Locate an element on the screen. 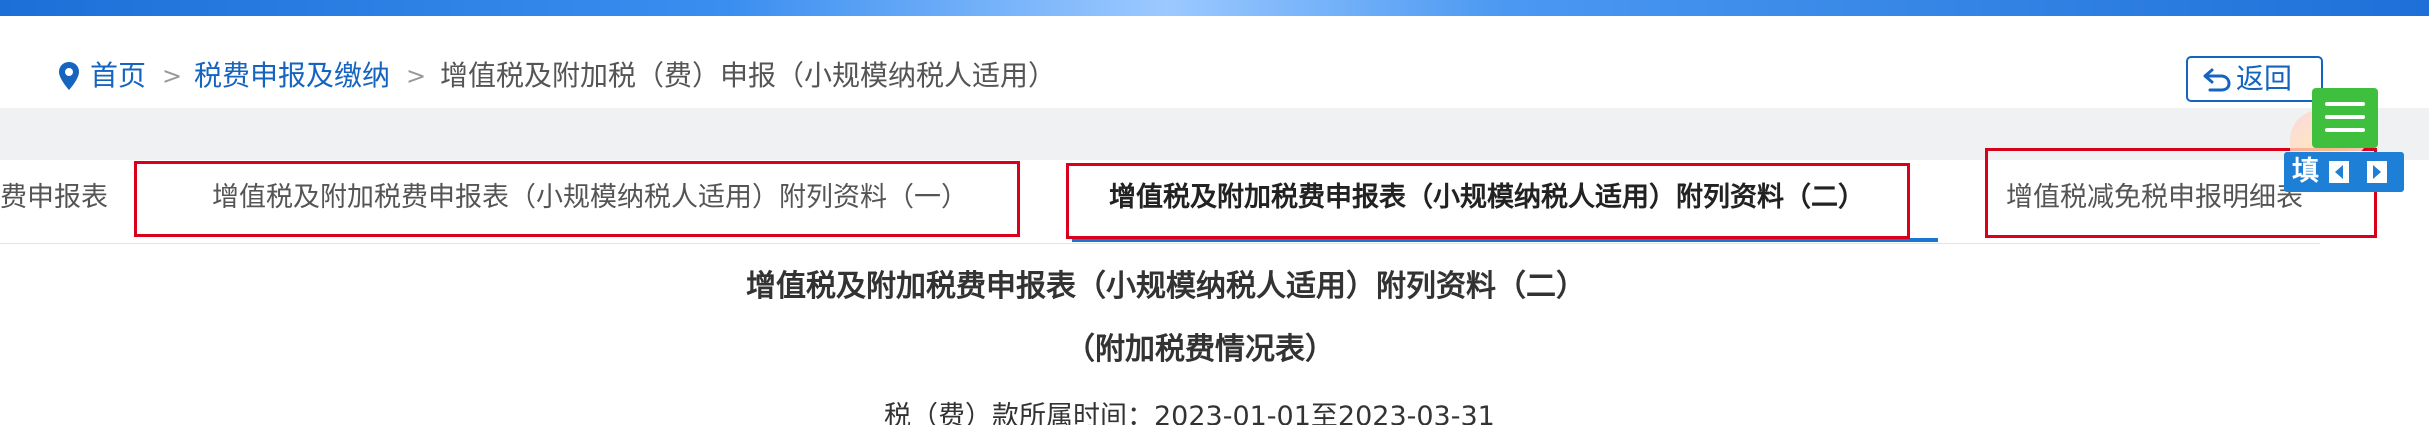 This screenshot has height=425, width=2429. return-arrow-icon is located at coordinates (2217, 80).